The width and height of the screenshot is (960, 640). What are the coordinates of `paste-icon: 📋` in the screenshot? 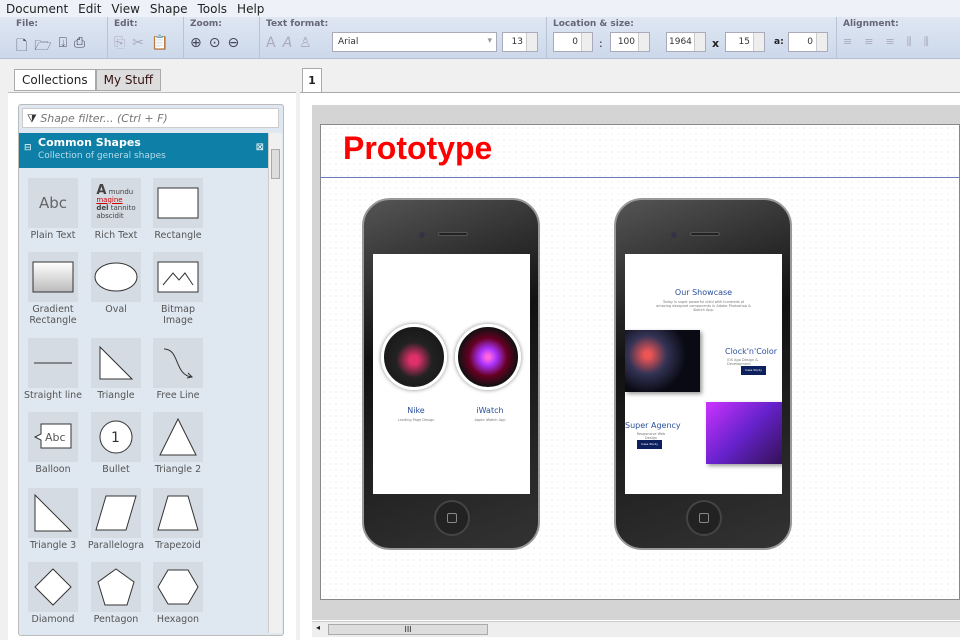 It's located at (159, 43).